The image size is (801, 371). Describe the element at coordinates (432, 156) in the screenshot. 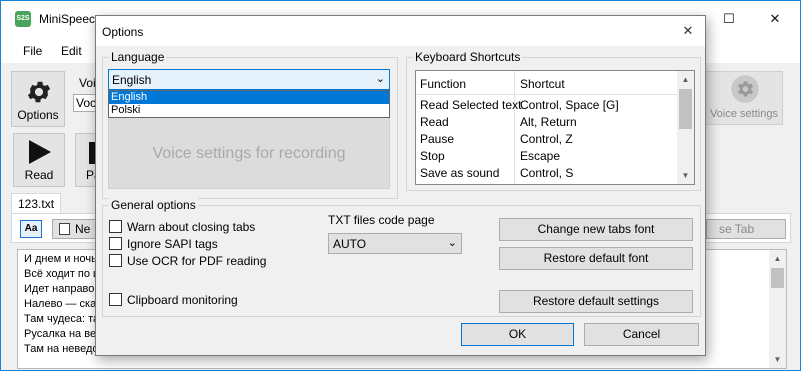

I see `cell-function: Stop` at that location.